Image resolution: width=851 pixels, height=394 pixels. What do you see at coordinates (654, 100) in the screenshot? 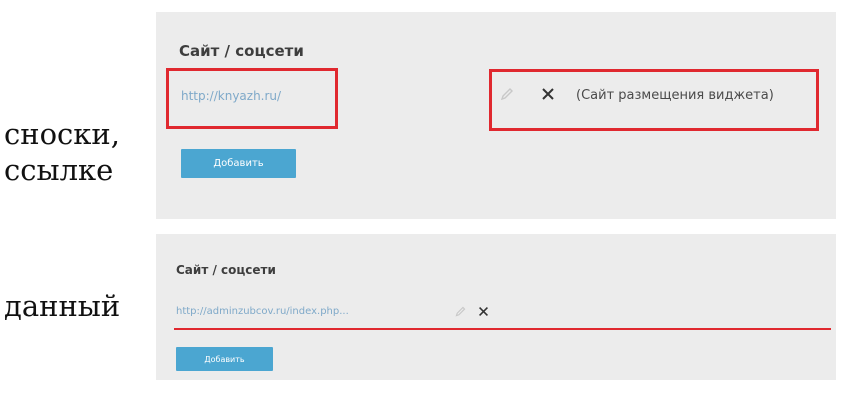
I see `actions-highlight-box` at bounding box center [654, 100].